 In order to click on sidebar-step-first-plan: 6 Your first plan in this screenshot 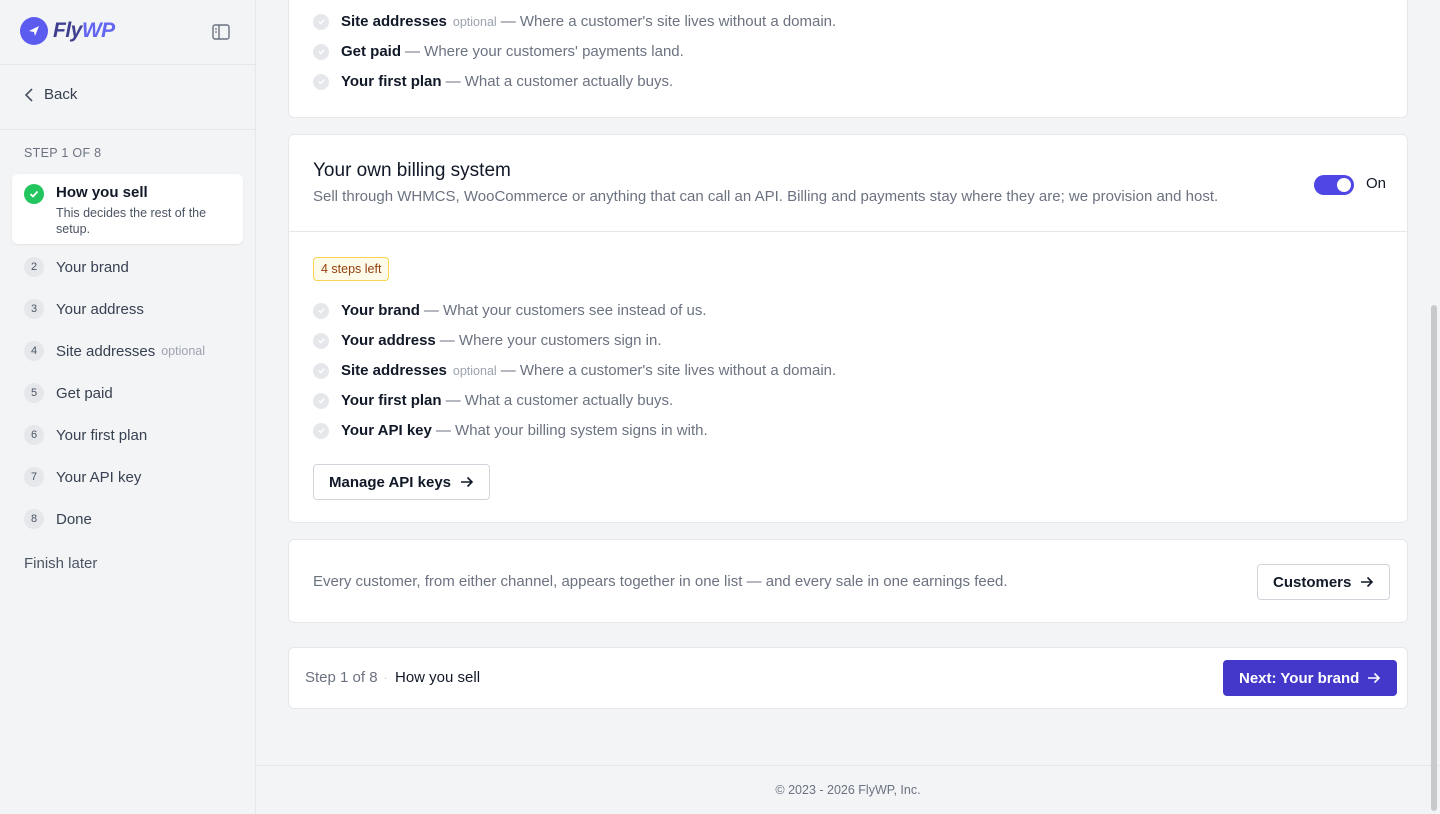, I will do `click(85, 435)`.